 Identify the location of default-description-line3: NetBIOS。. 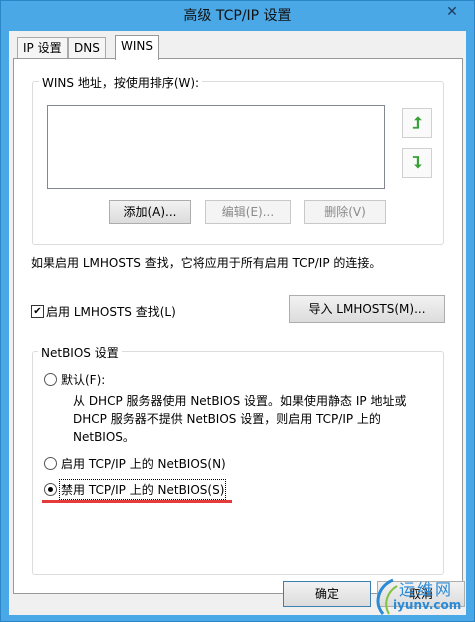
(104, 437).